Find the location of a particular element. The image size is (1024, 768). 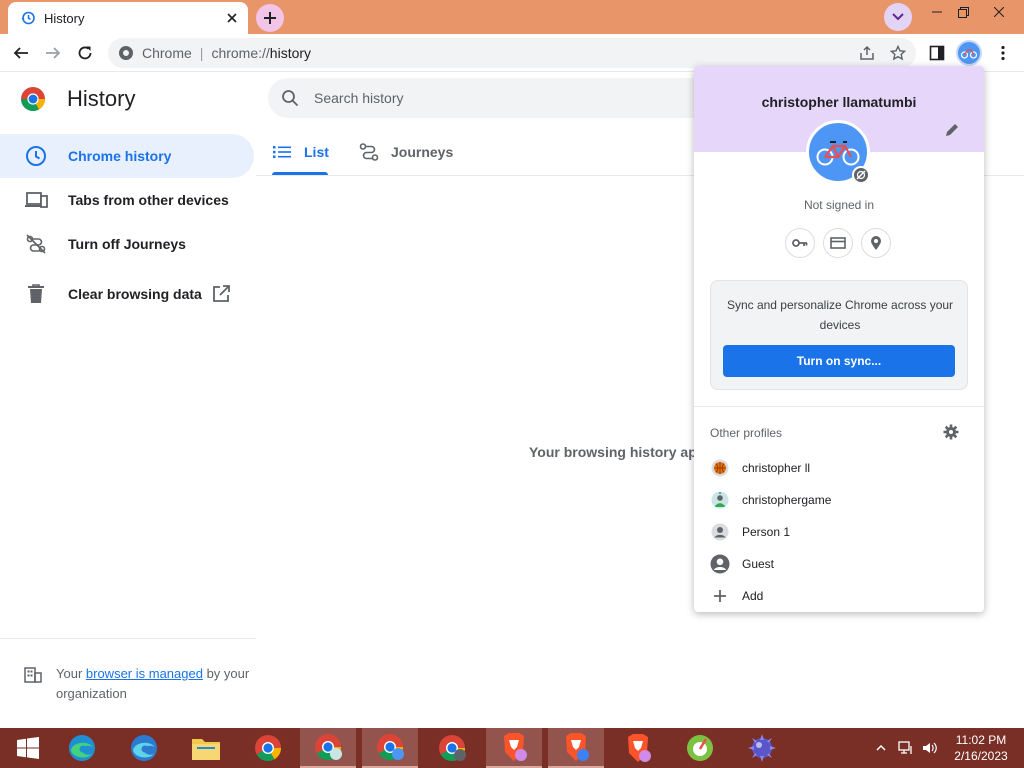

sidebar-item-label: Clear browsing data is located at coordinates (135, 294).